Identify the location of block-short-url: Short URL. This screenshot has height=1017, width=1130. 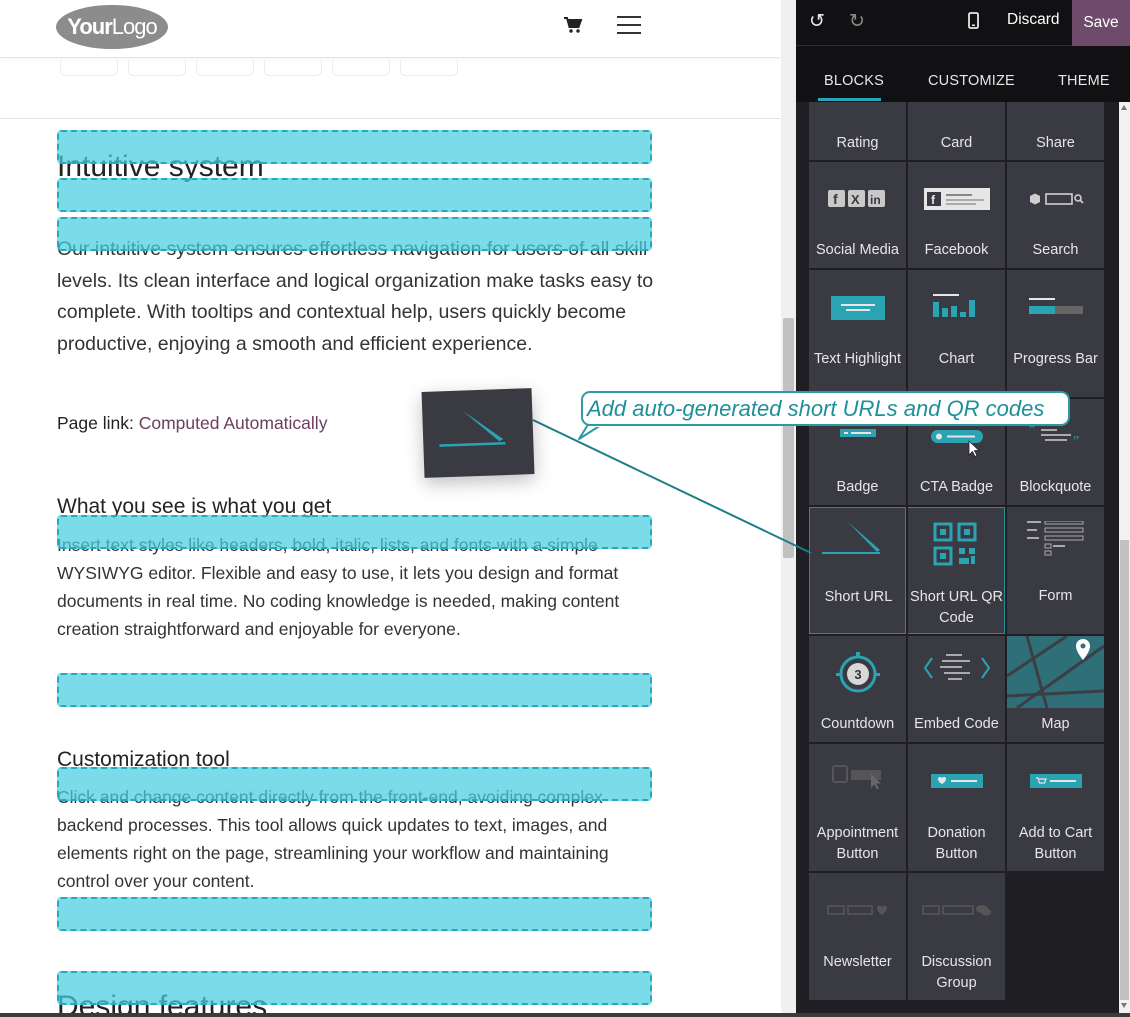
(857, 570).